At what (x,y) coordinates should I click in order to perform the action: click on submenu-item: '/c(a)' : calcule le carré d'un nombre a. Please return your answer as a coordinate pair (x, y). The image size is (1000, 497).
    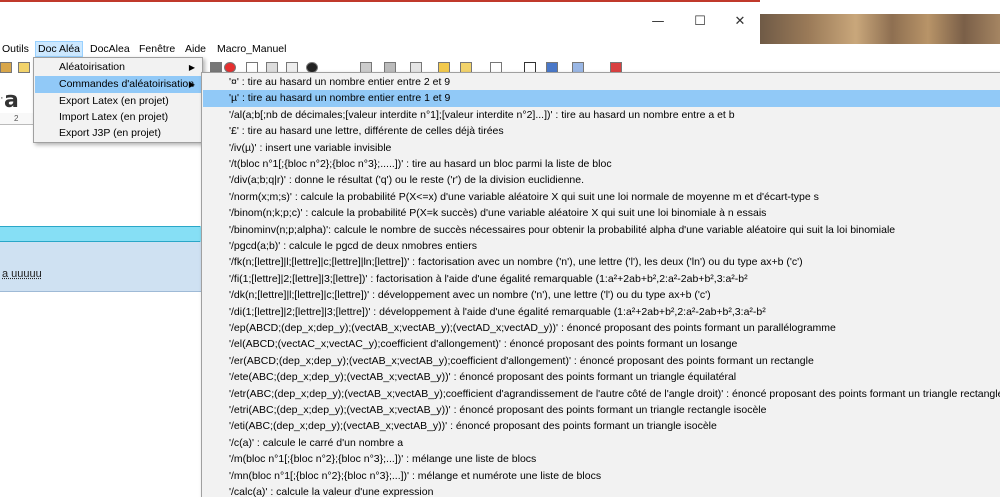
    Looking at the image, I should click on (601, 443).